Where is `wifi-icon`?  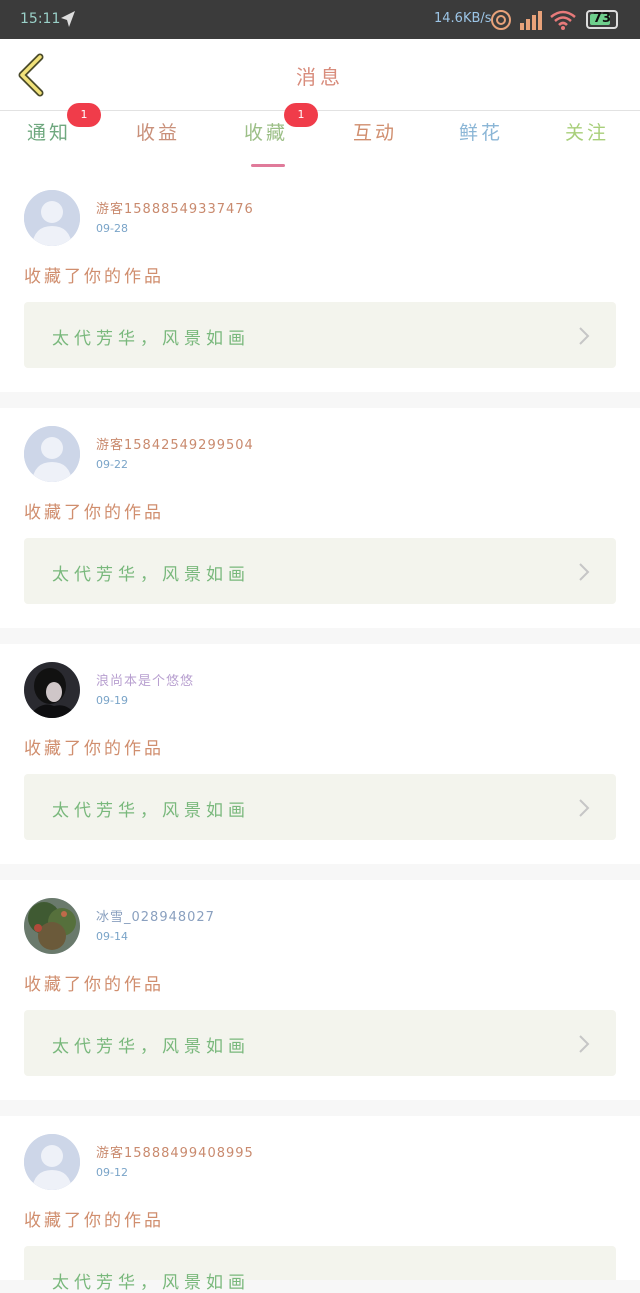
wifi-icon is located at coordinates (563, 20).